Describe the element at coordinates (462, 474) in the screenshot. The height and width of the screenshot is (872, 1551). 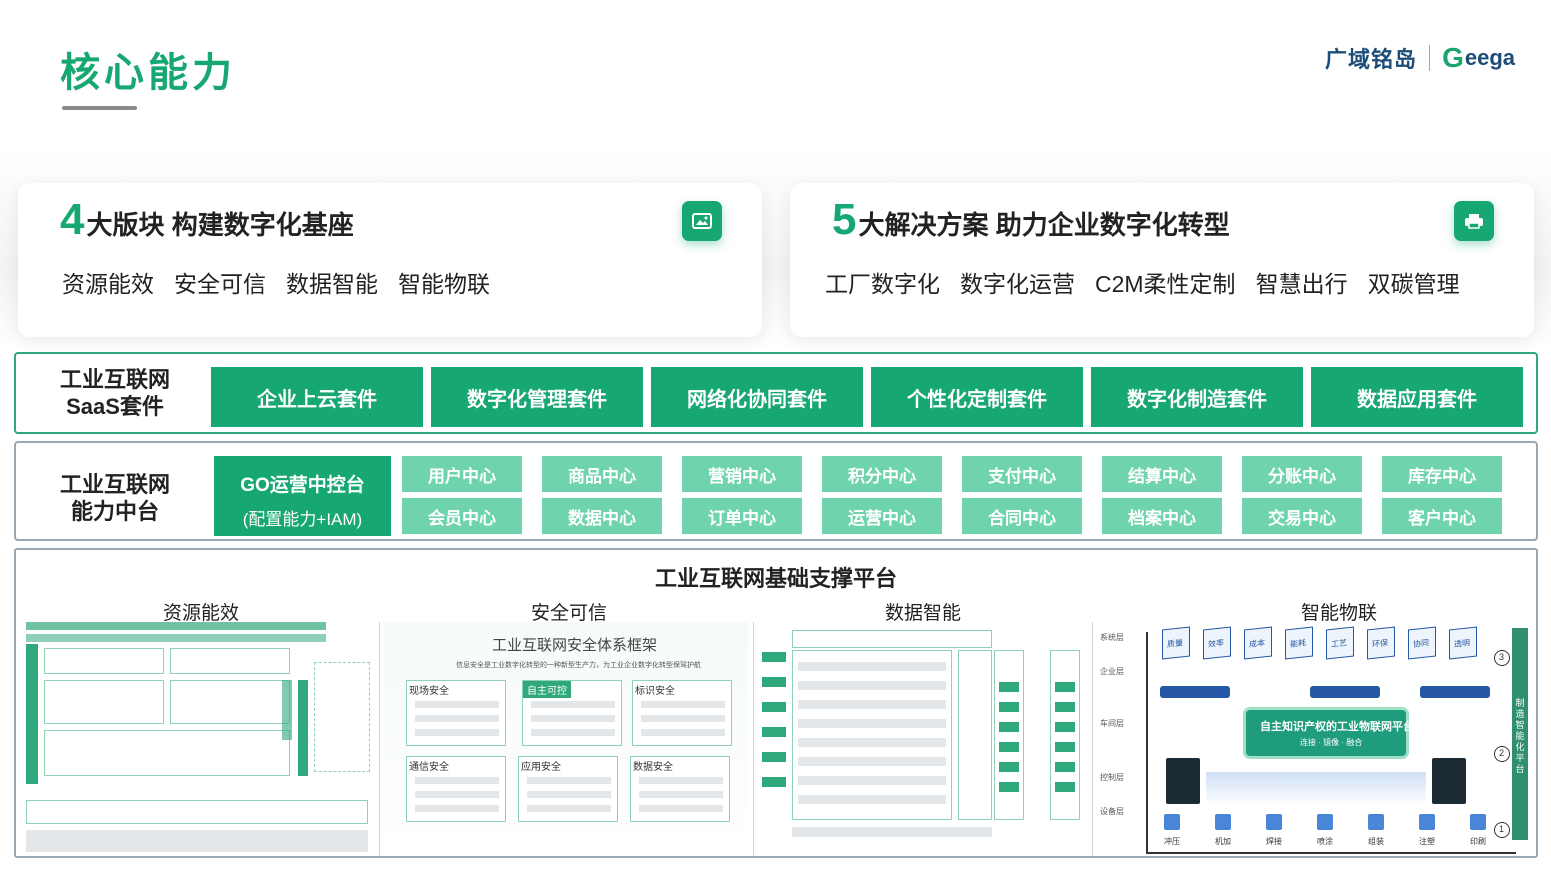
I see `capability-center-button: 用户中心` at that location.